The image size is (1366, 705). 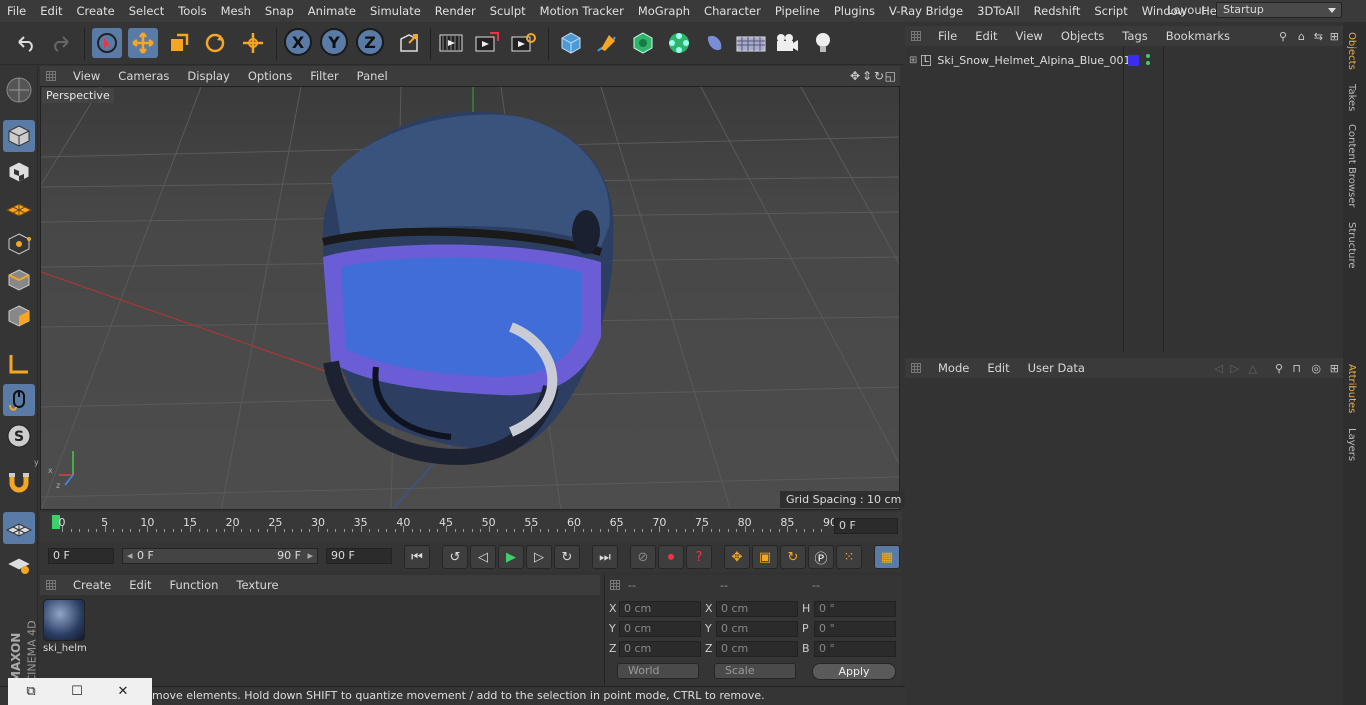 What do you see at coordinates (487, 43) in the screenshot?
I see `render-to-picture-viewer-icon` at bounding box center [487, 43].